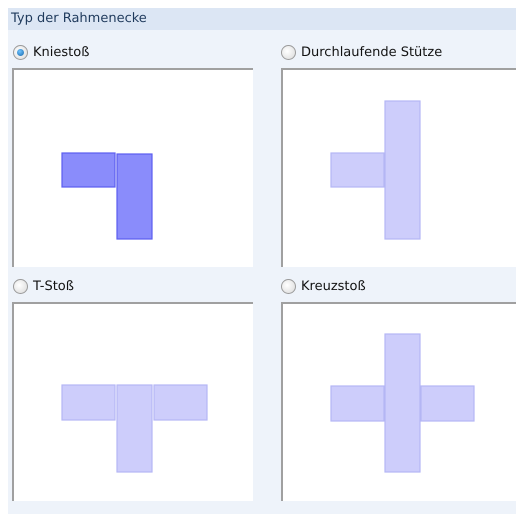  I want to click on radio-label: Durchlaufende Stütze, so click(371, 52).